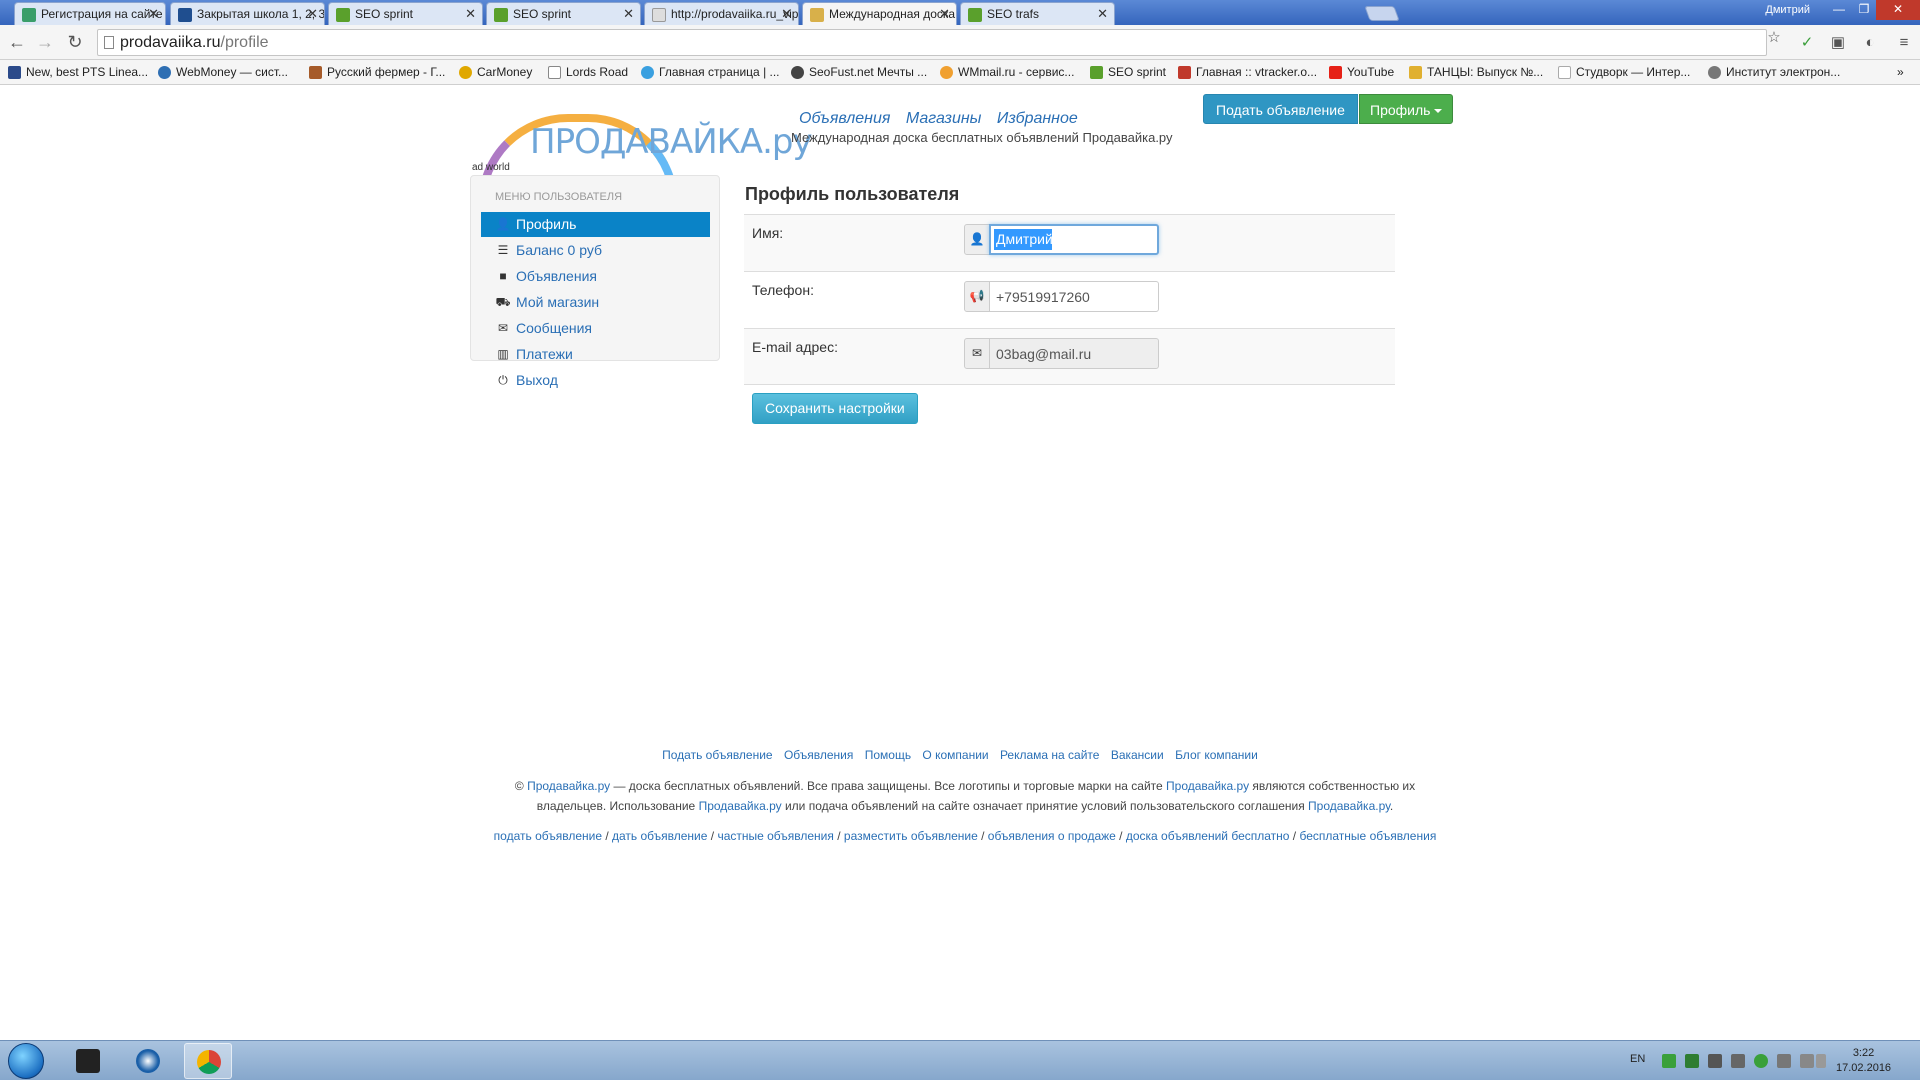 The image size is (1920, 1080). What do you see at coordinates (1838, 43) in the screenshot?
I see `extension-icon: ▣` at bounding box center [1838, 43].